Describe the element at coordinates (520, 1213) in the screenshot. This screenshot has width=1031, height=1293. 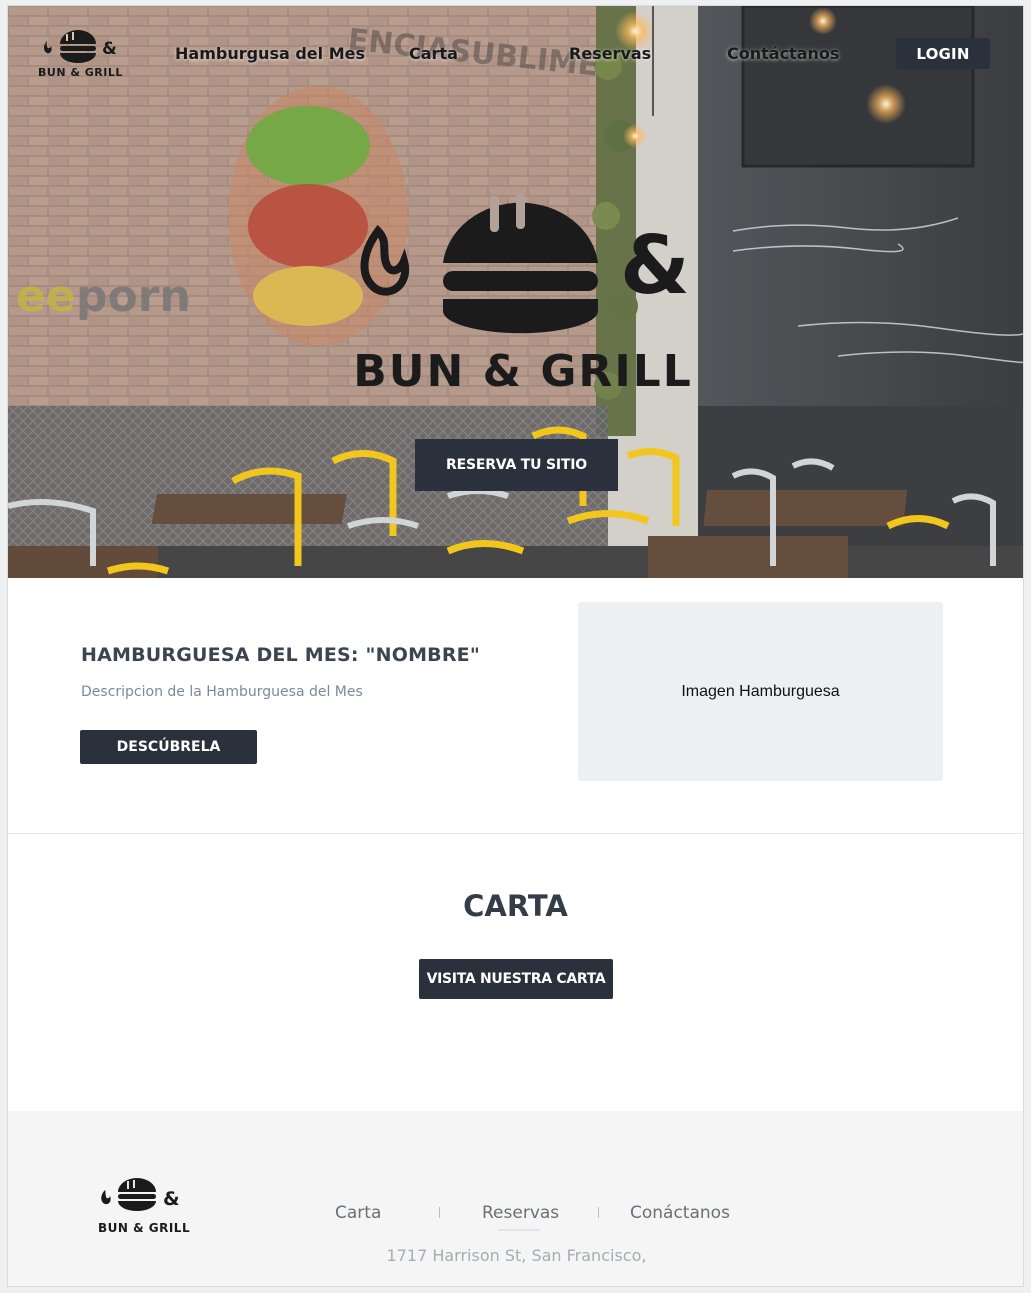
I see `footer-link-reservas: Reservas` at that location.